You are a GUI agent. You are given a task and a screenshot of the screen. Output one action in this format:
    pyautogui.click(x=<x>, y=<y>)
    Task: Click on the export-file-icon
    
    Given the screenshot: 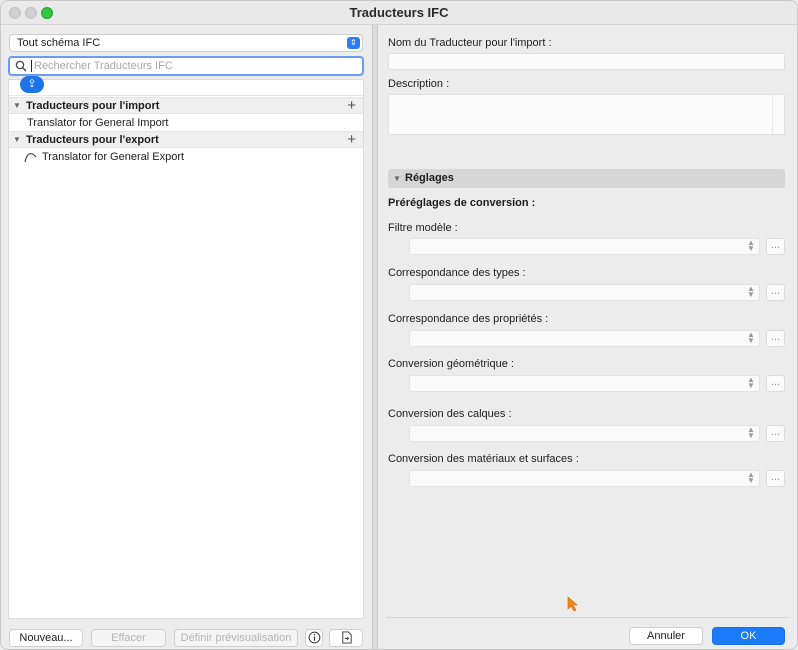 What is the action you would take?
    pyautogui.click(x=346, y=637)
    